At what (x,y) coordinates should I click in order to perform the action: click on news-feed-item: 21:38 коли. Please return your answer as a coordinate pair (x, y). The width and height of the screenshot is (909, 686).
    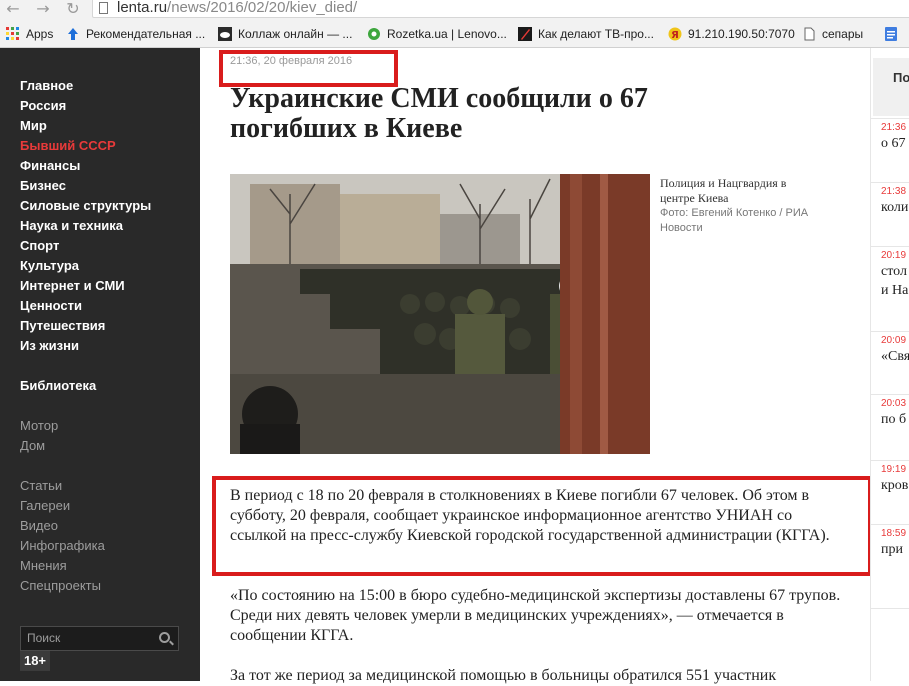
    Looking at the image, I should click on (890, 204).